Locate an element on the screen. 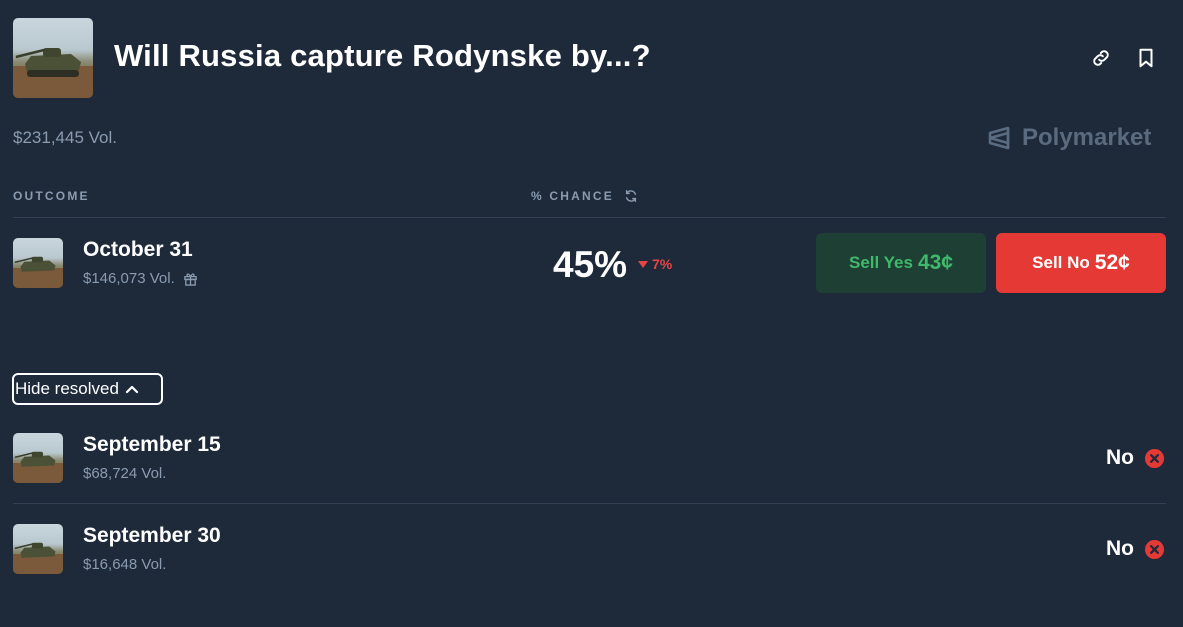 This screenshot has height=627, width=1183. refresh-icon is located at coordinates (631, 196).